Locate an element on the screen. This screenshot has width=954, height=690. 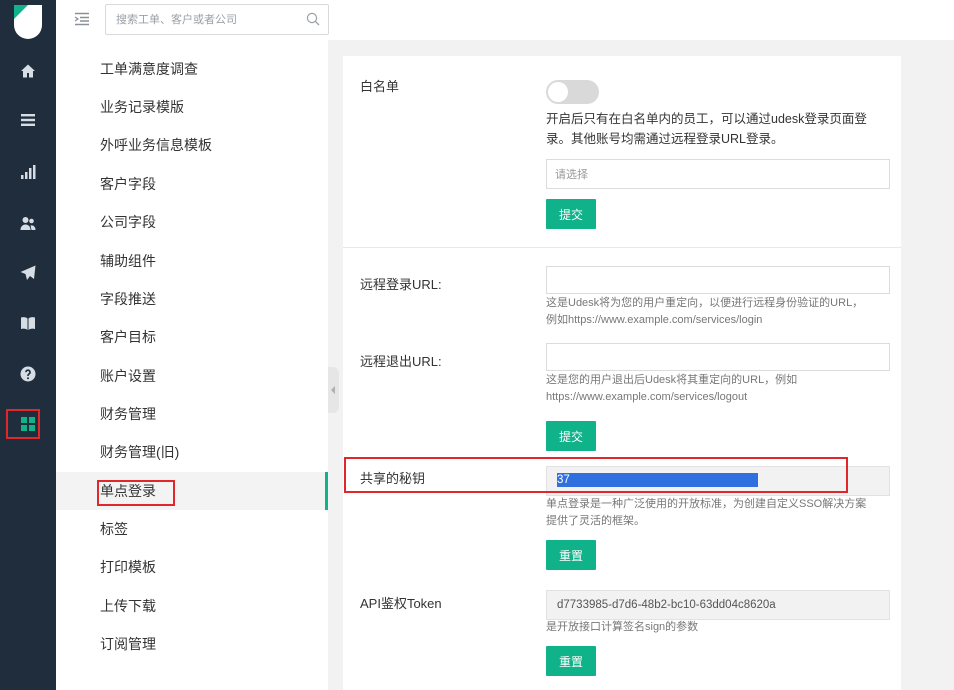
whitelist-toggle is located at coordinates (572, 92).